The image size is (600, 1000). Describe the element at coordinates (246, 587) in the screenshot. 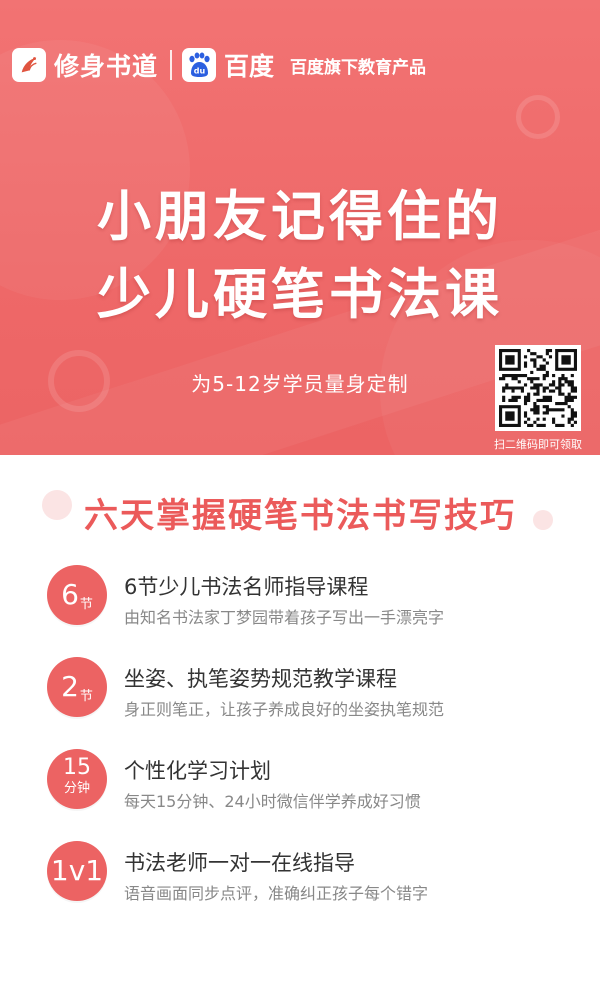

I see `feature-title: 6节少儿书法名师指导课程` at that location.